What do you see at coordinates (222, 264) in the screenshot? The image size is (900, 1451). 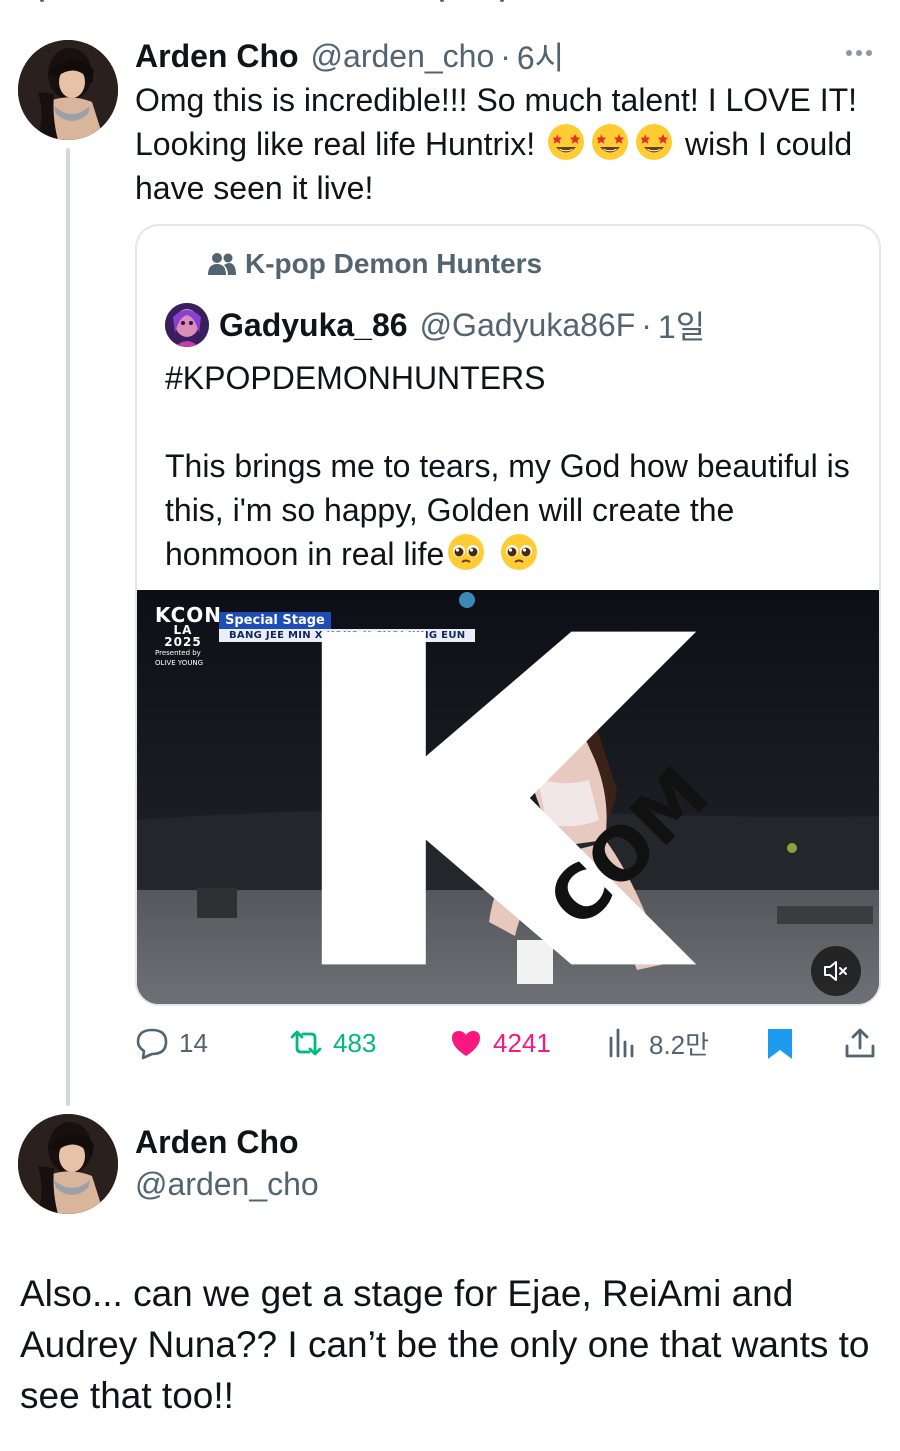 I see `community-people-icon` at bounding box center [222, 264].